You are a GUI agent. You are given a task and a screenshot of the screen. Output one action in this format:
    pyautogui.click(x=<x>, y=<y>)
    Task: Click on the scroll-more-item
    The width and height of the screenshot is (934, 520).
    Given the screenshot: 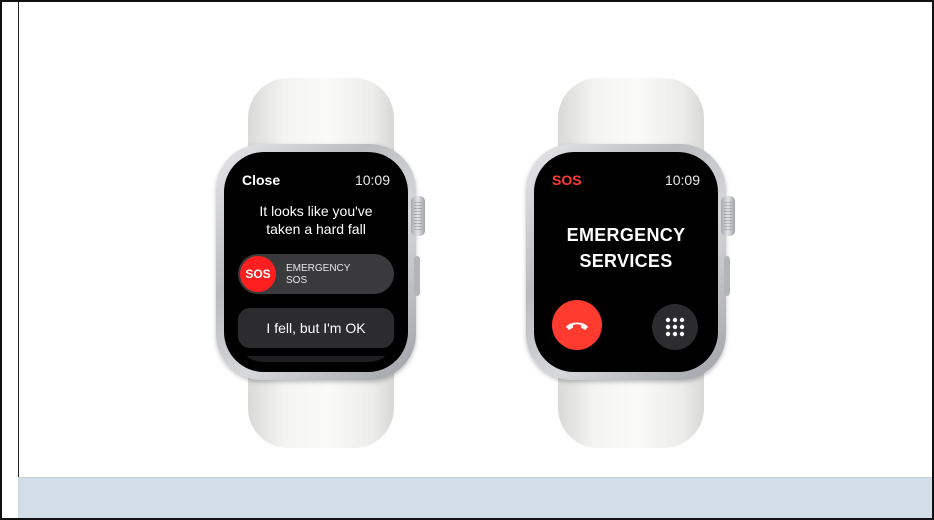 What is the action you would take?
    pyautogui.click(x=316, y=359)
    